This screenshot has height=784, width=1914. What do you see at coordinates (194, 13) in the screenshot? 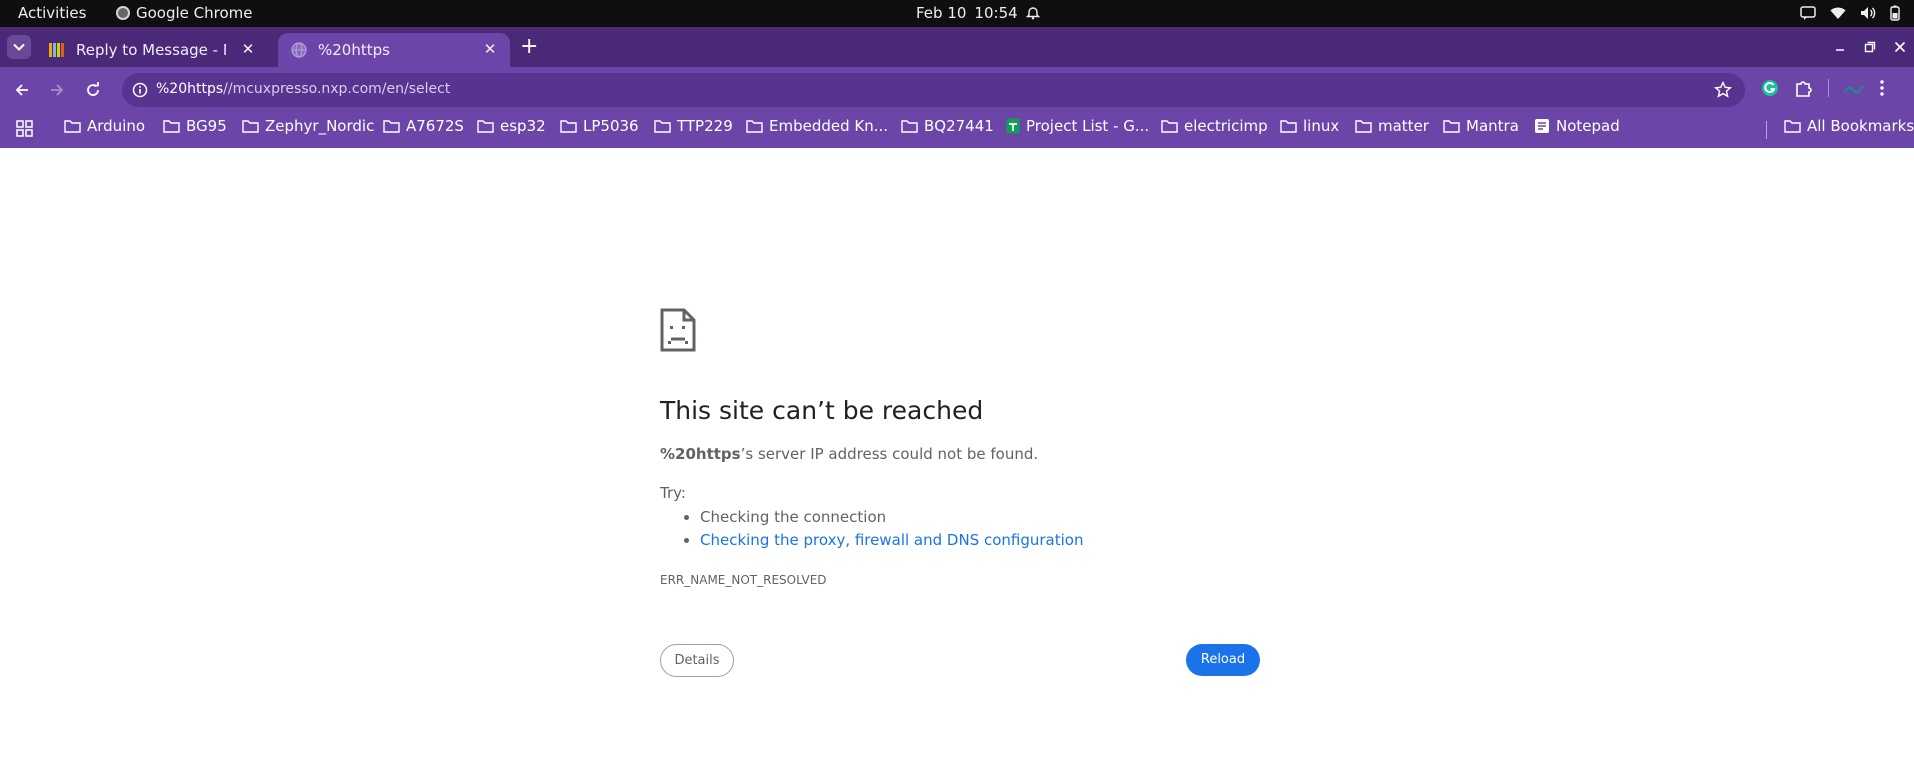
I see `app-name: Google Chrome` at bounding box center [194, 13].